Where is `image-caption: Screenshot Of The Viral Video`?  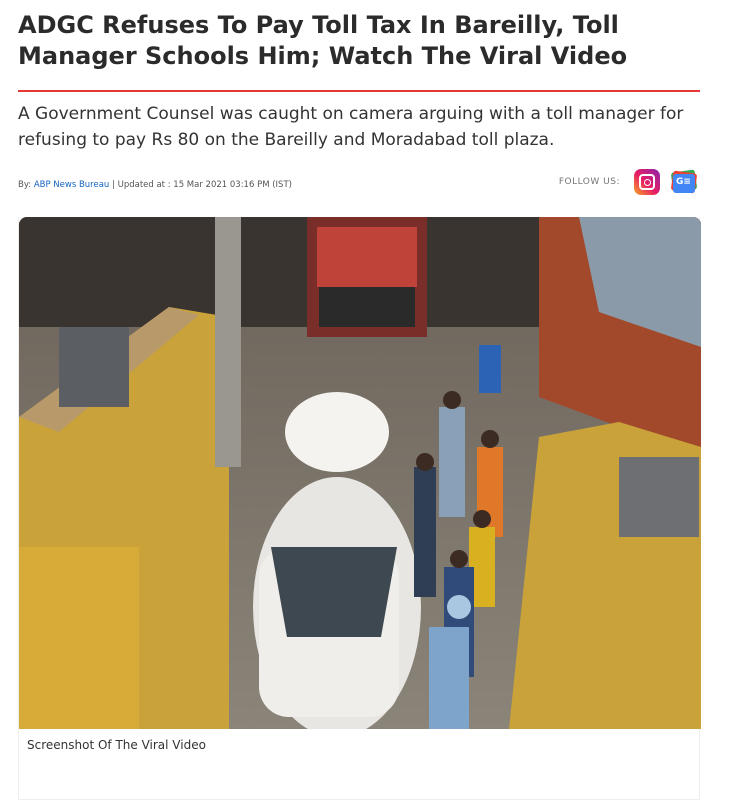
image-caption: Screenshot Of The Viral Video is located at coordinates (116, 745).